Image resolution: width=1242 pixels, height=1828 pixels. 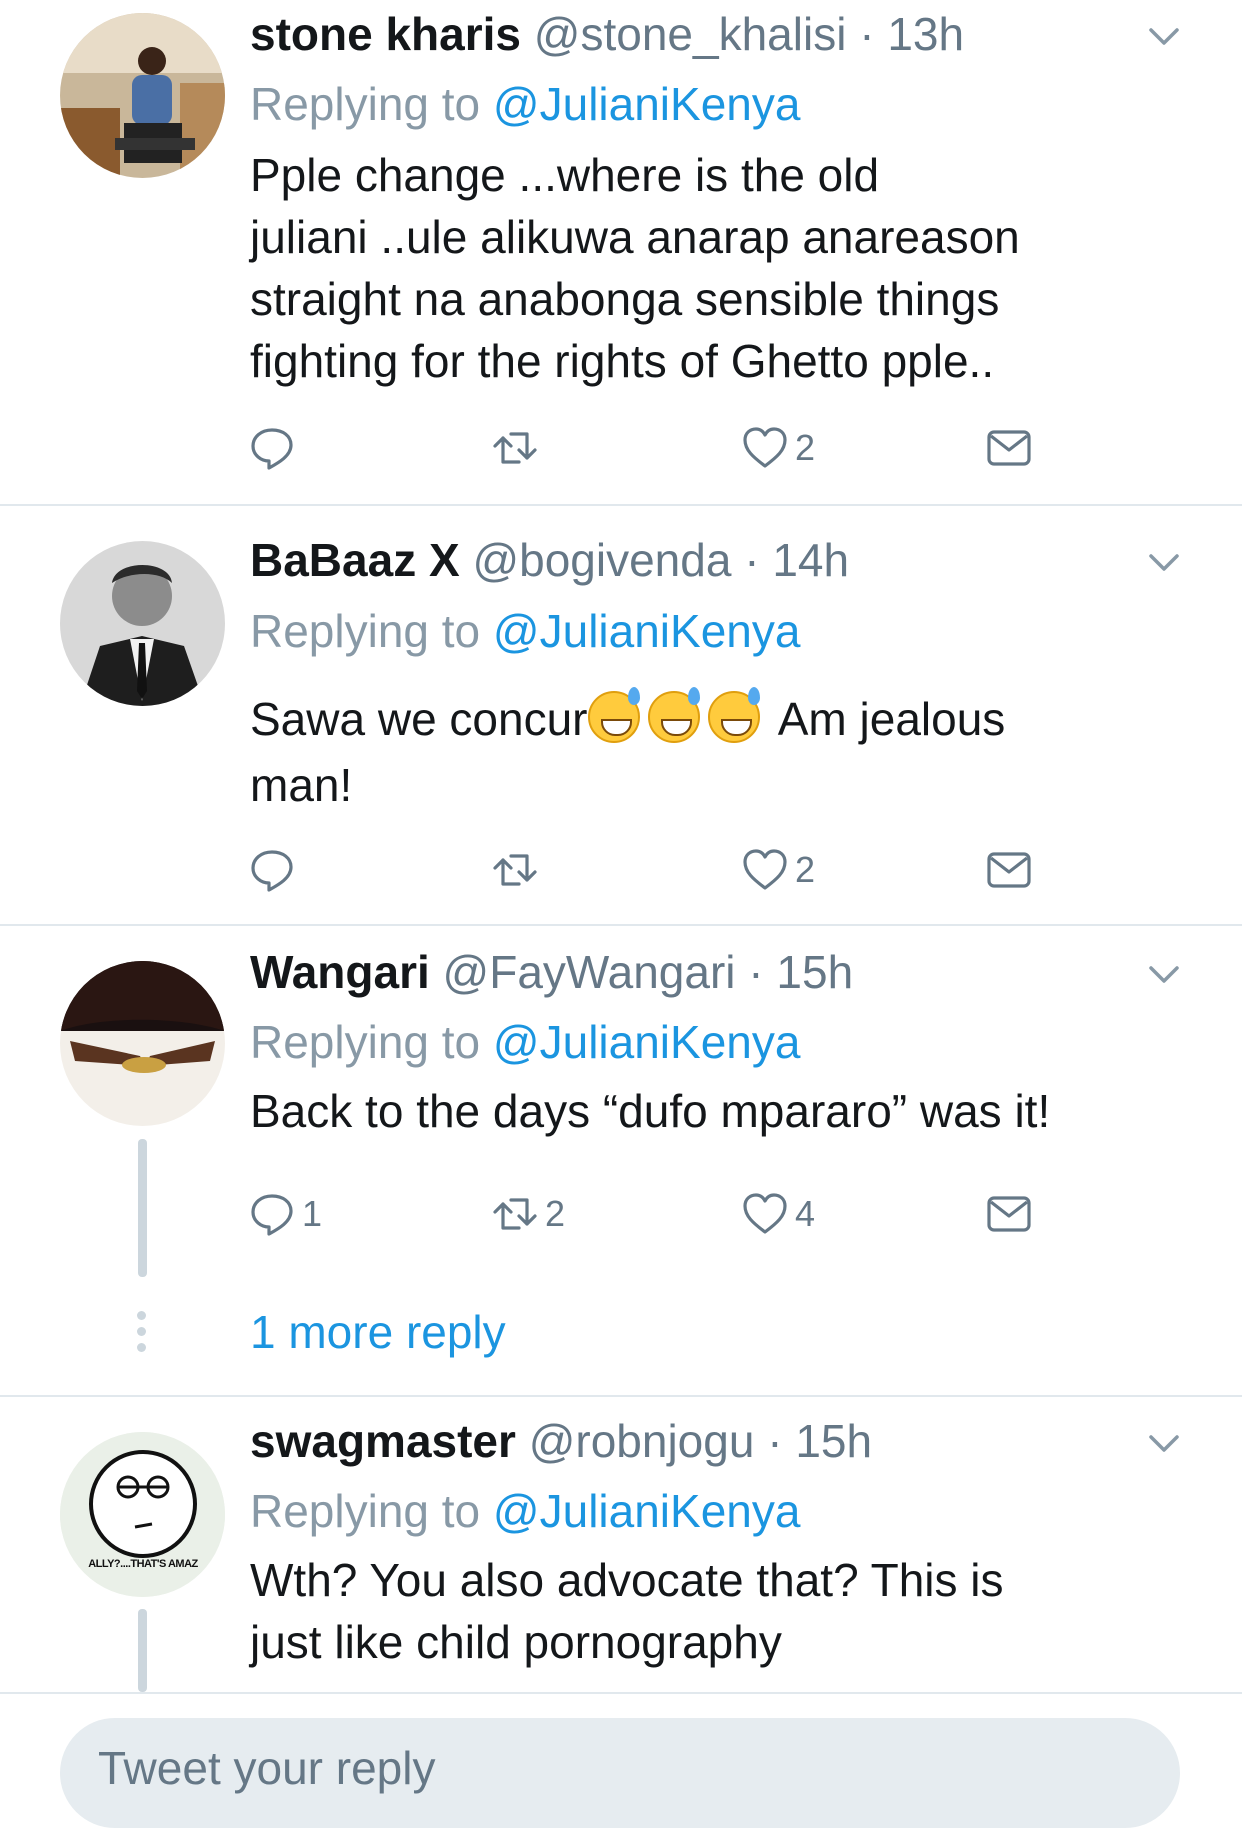 I want to click on tweet-header: swagmaster @robnjogu · 15h, so click(x=561, y=1441).